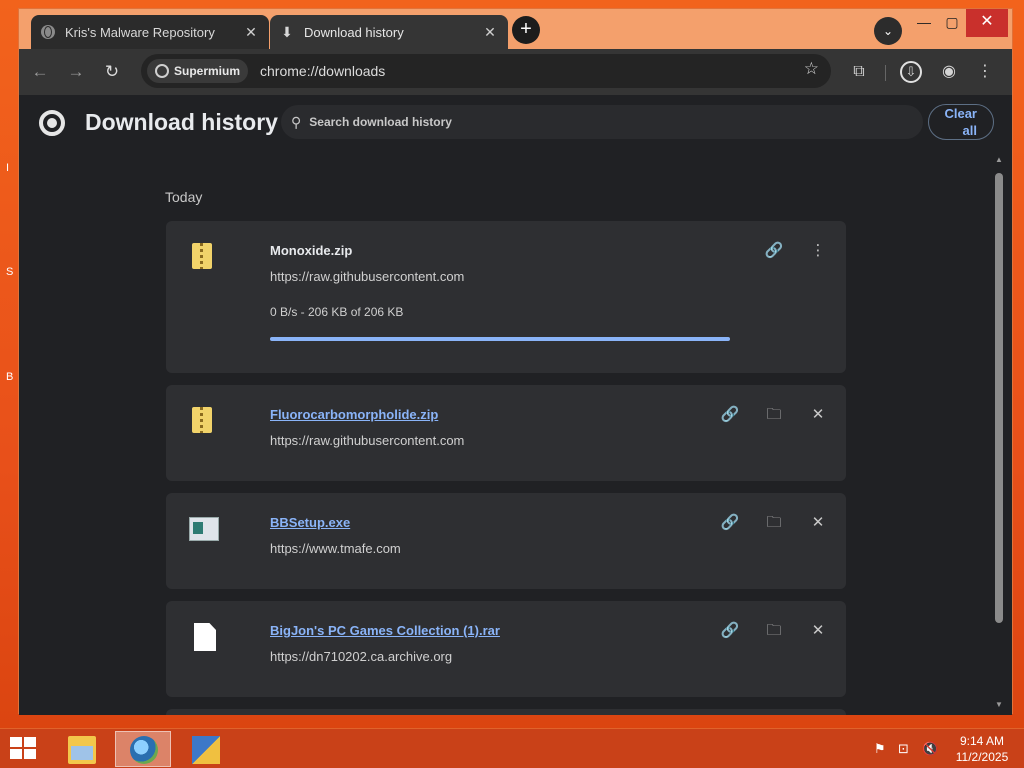 Image resolution: width=1024 pixels, height=768 pixels. Describe the element at coordinates (506, 712) in the screenshot. I see `download-item` at that location.